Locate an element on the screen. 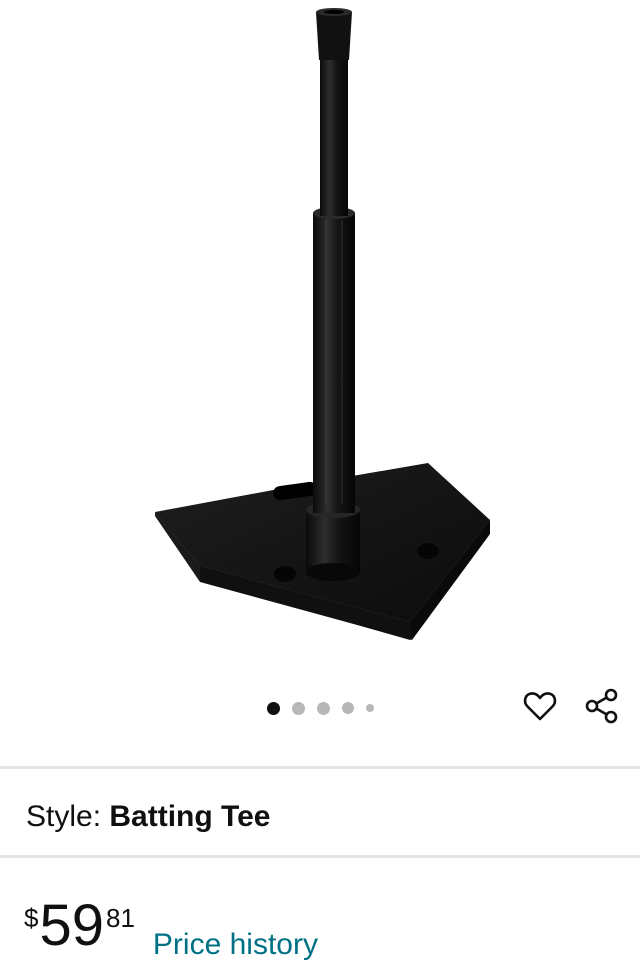  share-button is located at coordinates (602, 706).